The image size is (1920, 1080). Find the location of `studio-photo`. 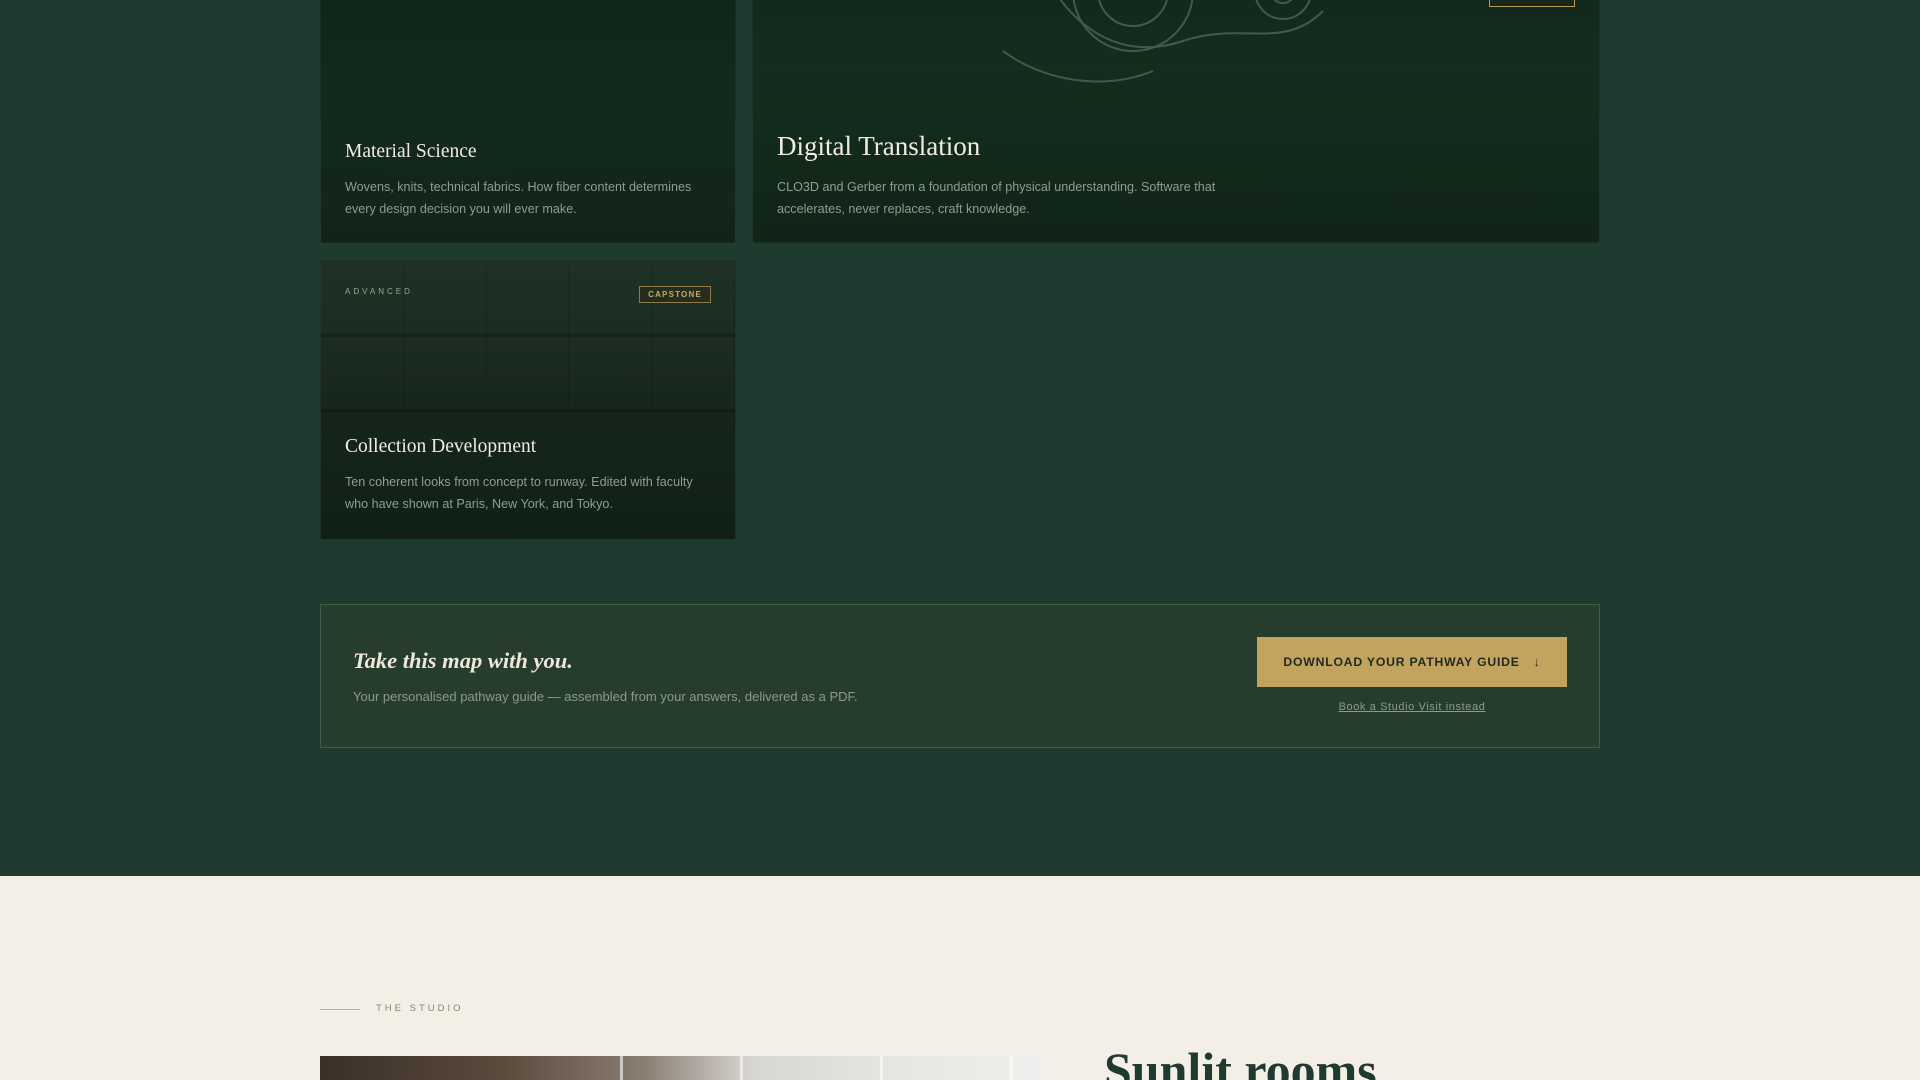

studio-photo is located at coordinates (680, 1068).